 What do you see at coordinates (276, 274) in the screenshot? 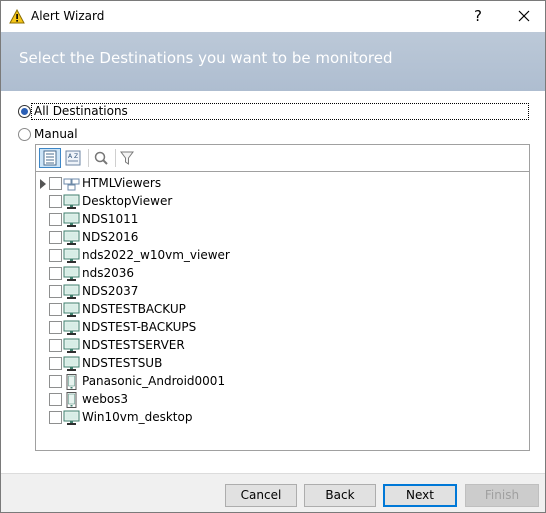
I see `tree-item: nds2036` at bounding box center [276, 274].